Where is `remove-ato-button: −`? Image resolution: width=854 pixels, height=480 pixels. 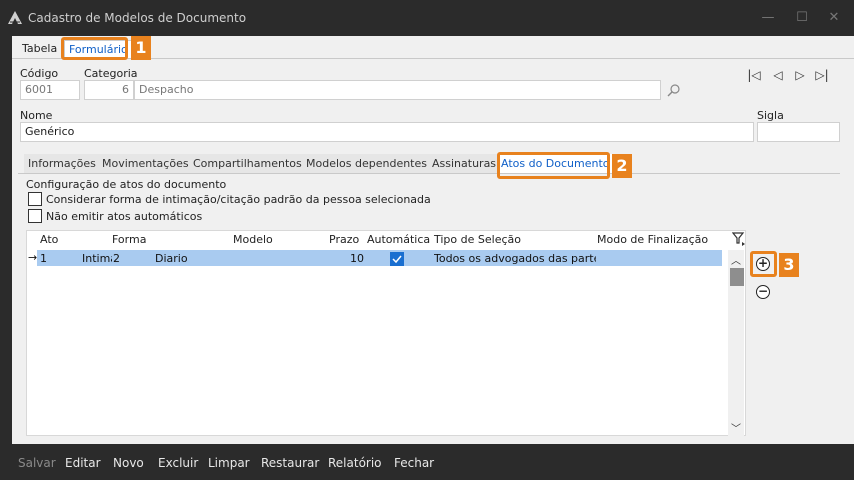
remove-ato-button: − is located at coordinates (763, 292).